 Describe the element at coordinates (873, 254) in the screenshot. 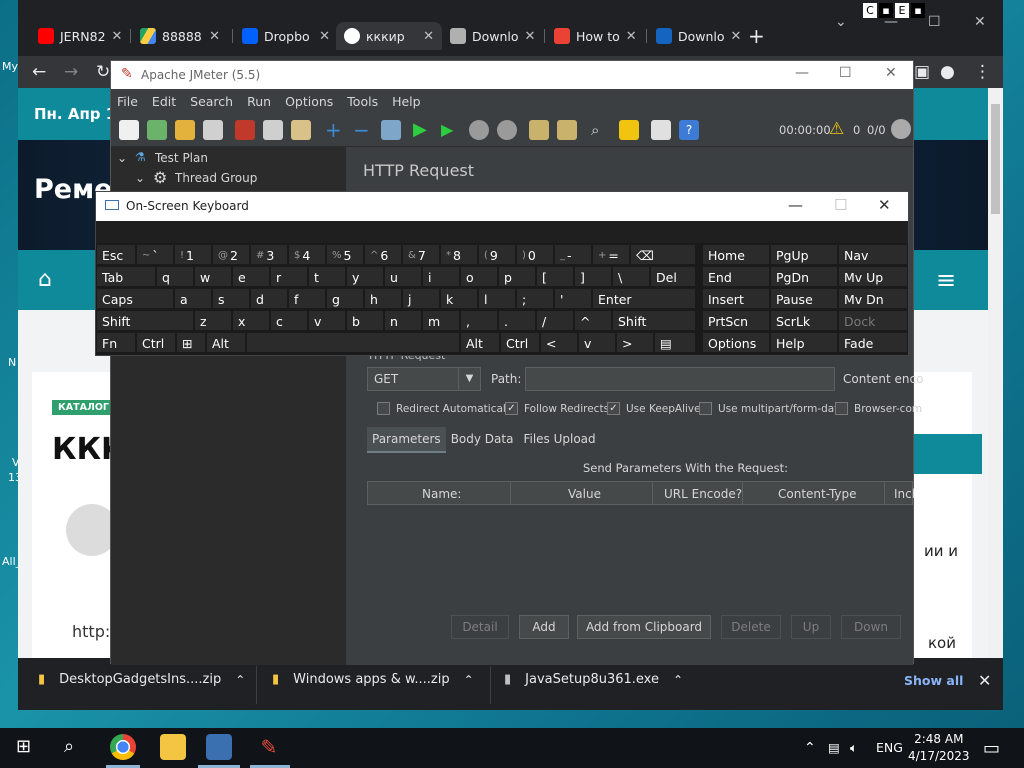

I see `osk-nav-key: Nav` at that location.